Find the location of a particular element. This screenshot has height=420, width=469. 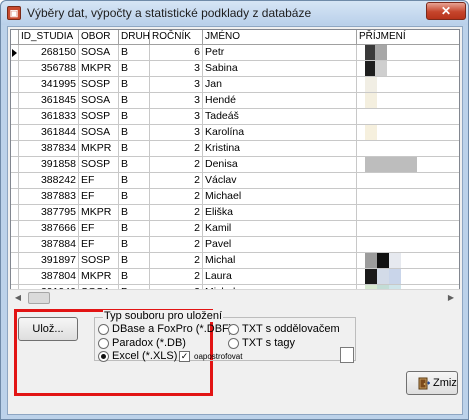

cell-id-studia: 391897 is located at coordinates (49, 261).